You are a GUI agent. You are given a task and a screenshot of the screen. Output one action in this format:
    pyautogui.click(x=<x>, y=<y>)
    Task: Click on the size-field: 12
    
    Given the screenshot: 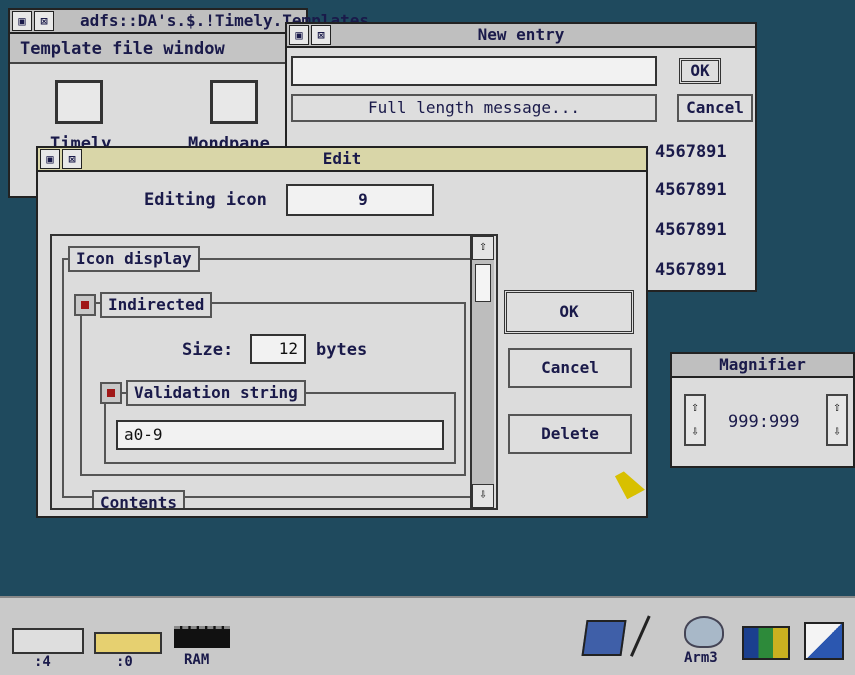 What is the action you would take?
    pyautogui.click(x=278, y=349)
    